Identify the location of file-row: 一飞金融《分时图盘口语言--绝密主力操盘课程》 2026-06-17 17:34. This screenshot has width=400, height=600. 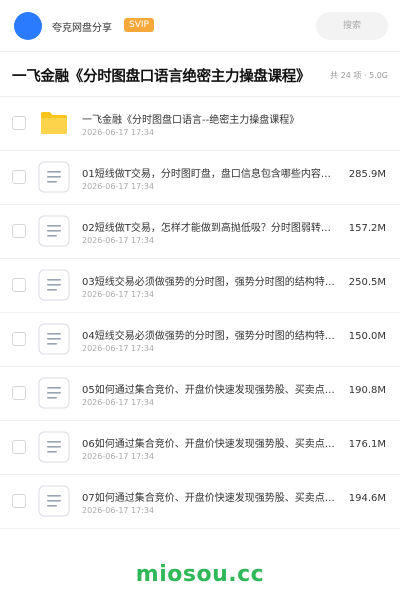
(200, 124).